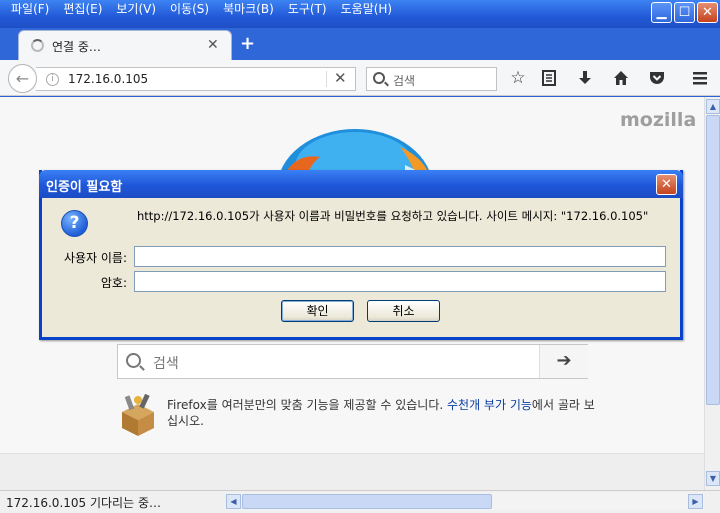 The width and height of the screenshot is (720, 513). What do you see at coordinates (360, 78) in the screenshot?
I see `navigation-toolbar: i 172.16.0.105 ✕ ← 검색 ☆` at bounding box center [360, 78].